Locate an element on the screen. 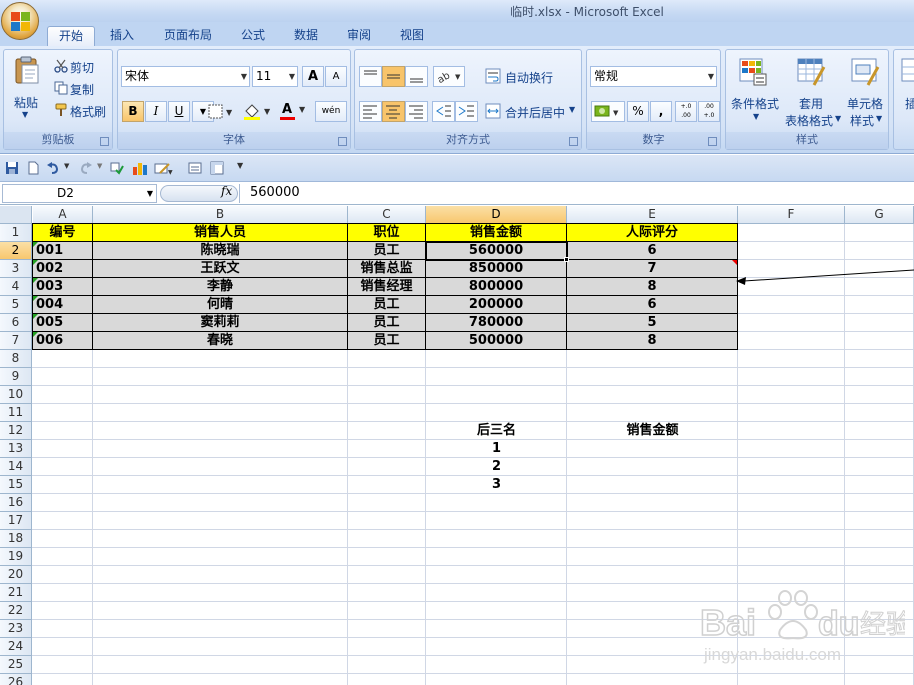 Image resolution: width=914 pixels, height=685 pixels. bottom-three-label: 后三名 is located at coordinates (496, 431).